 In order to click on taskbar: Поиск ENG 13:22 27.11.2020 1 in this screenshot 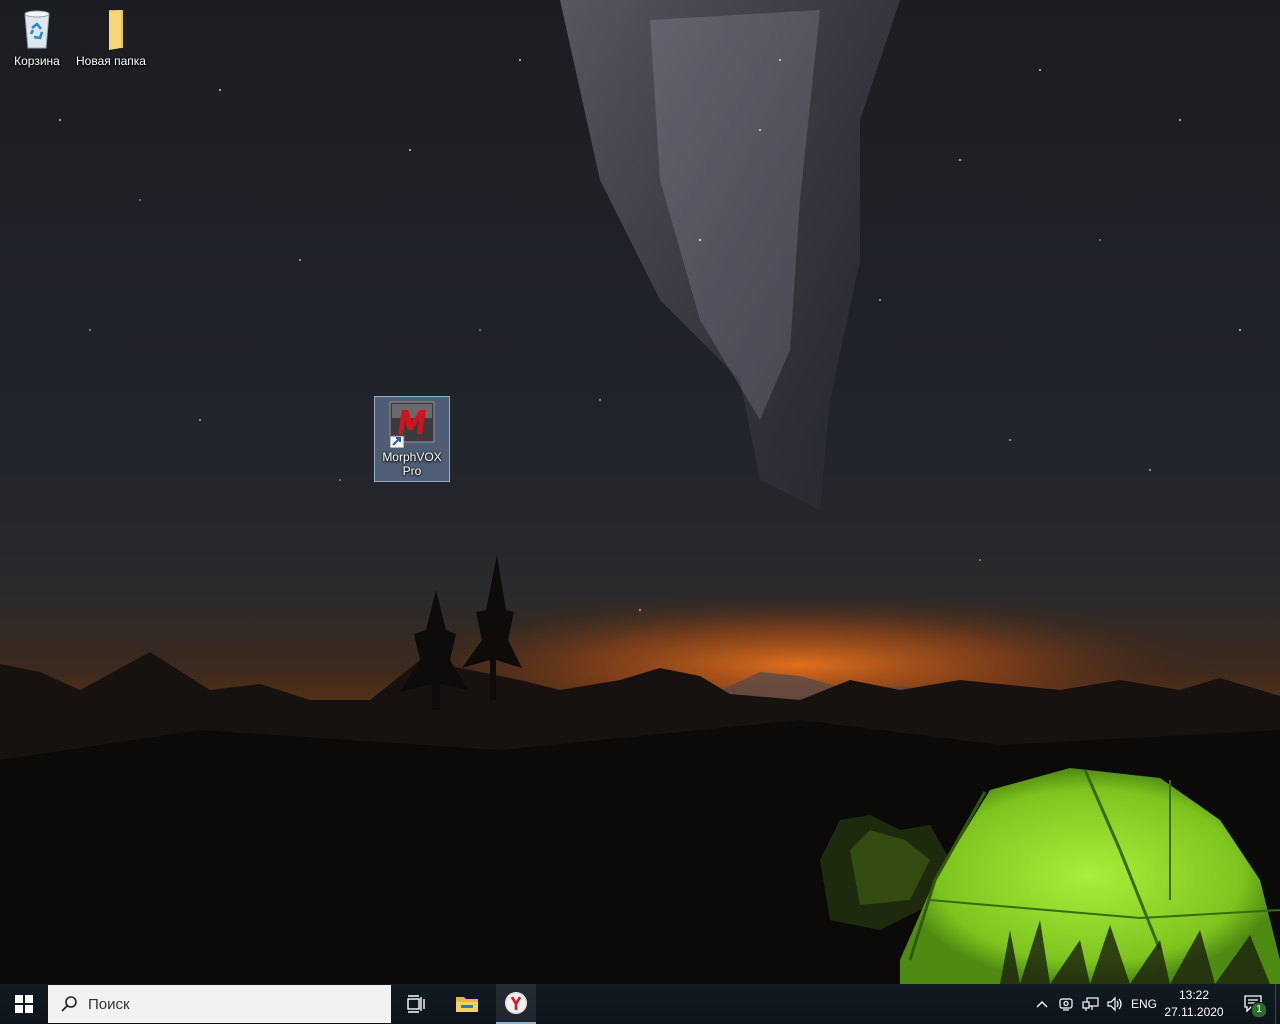, I will do `click(640, 1004)`.